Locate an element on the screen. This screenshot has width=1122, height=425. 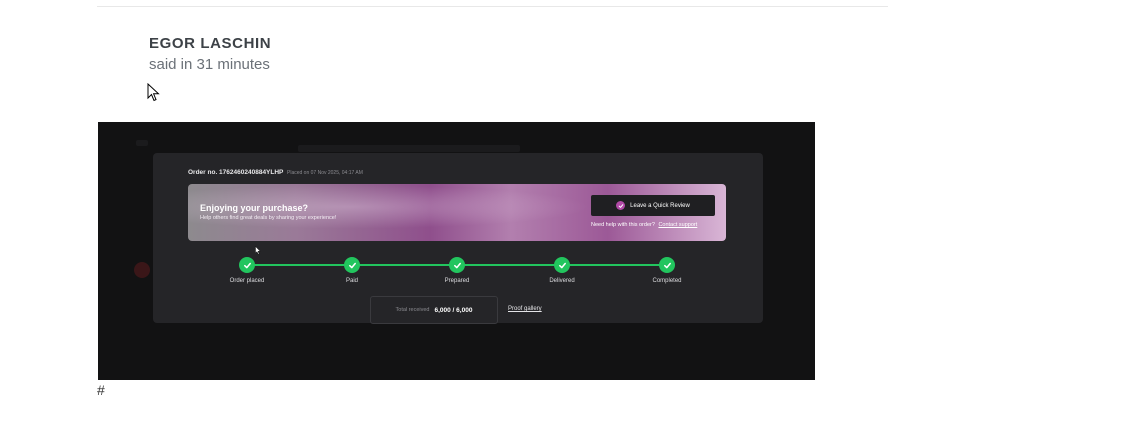
check-badge-icon is located at coordinates (621, 205).